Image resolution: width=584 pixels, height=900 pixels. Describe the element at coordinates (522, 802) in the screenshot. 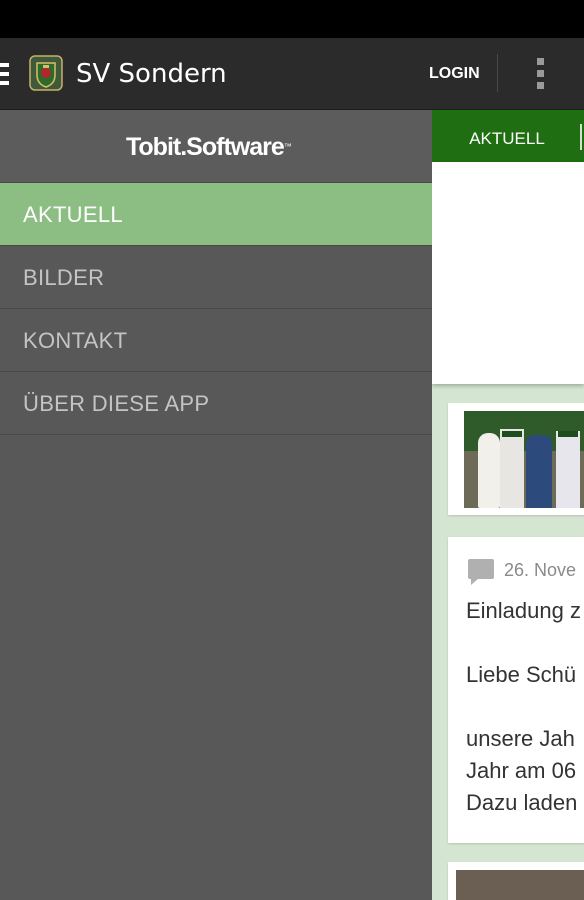

I see `article-text-line: Dazu laden` at that location.